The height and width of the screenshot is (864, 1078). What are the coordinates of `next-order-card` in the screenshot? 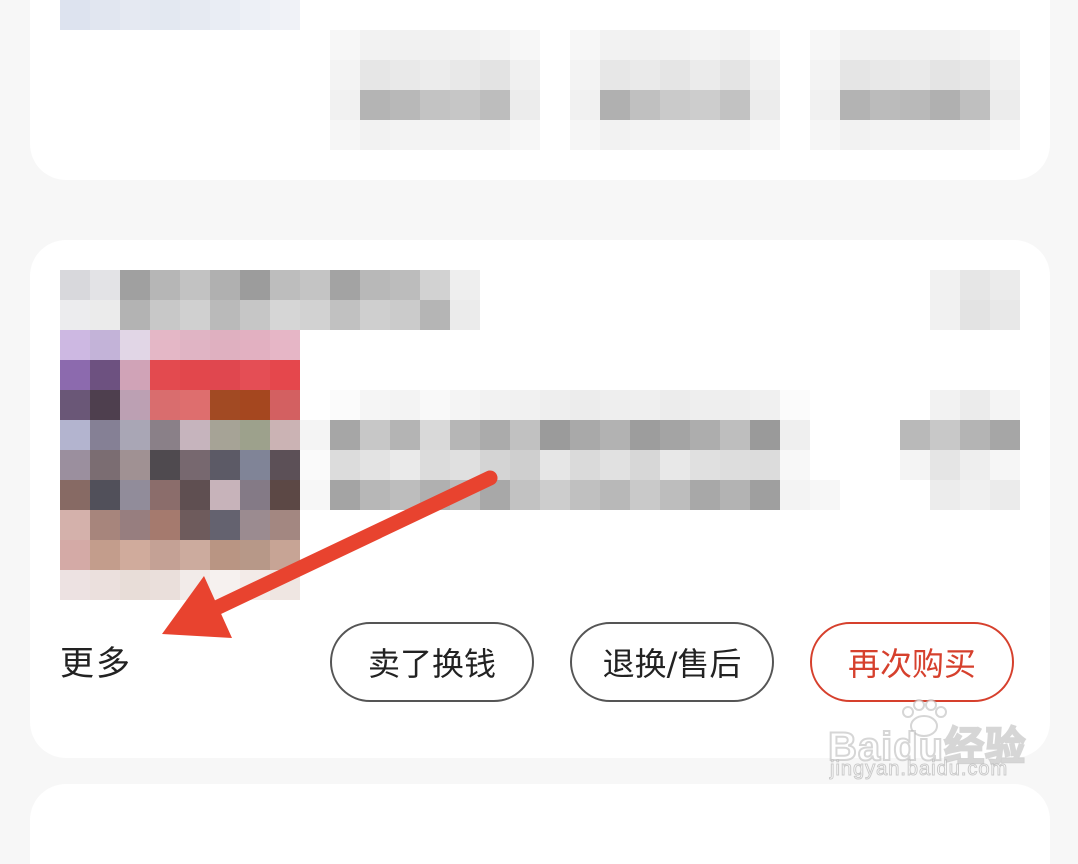 It's located at (540, 824).